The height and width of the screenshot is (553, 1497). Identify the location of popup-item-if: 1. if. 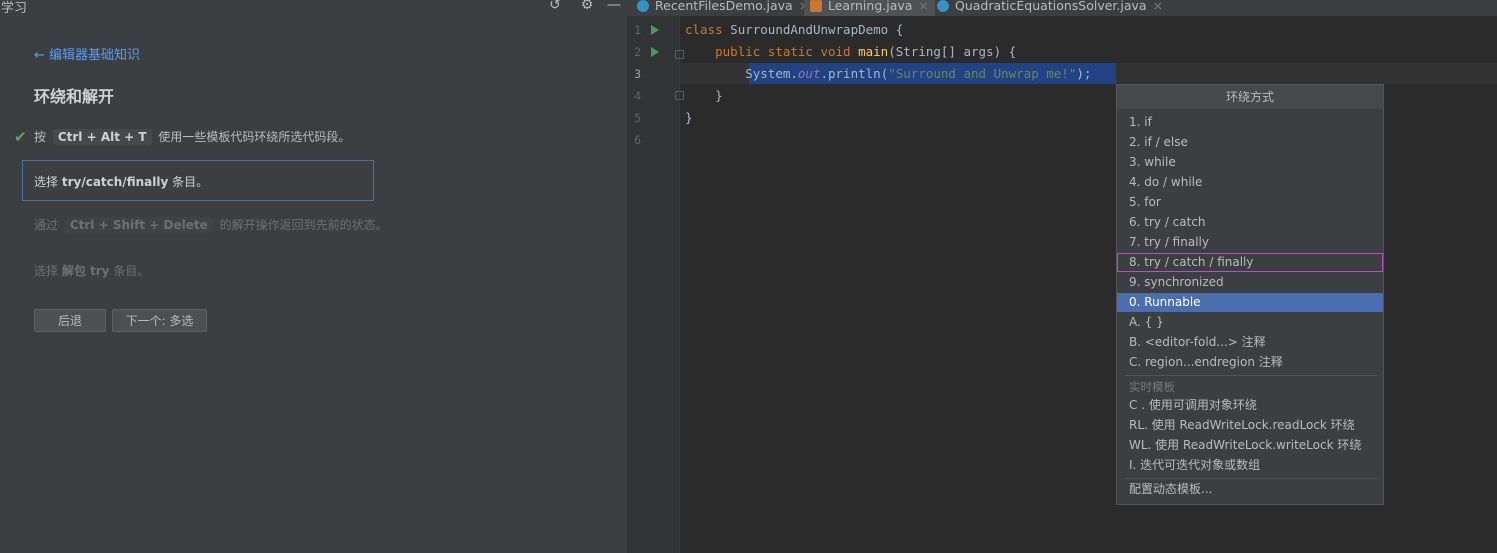
(1250, 122).